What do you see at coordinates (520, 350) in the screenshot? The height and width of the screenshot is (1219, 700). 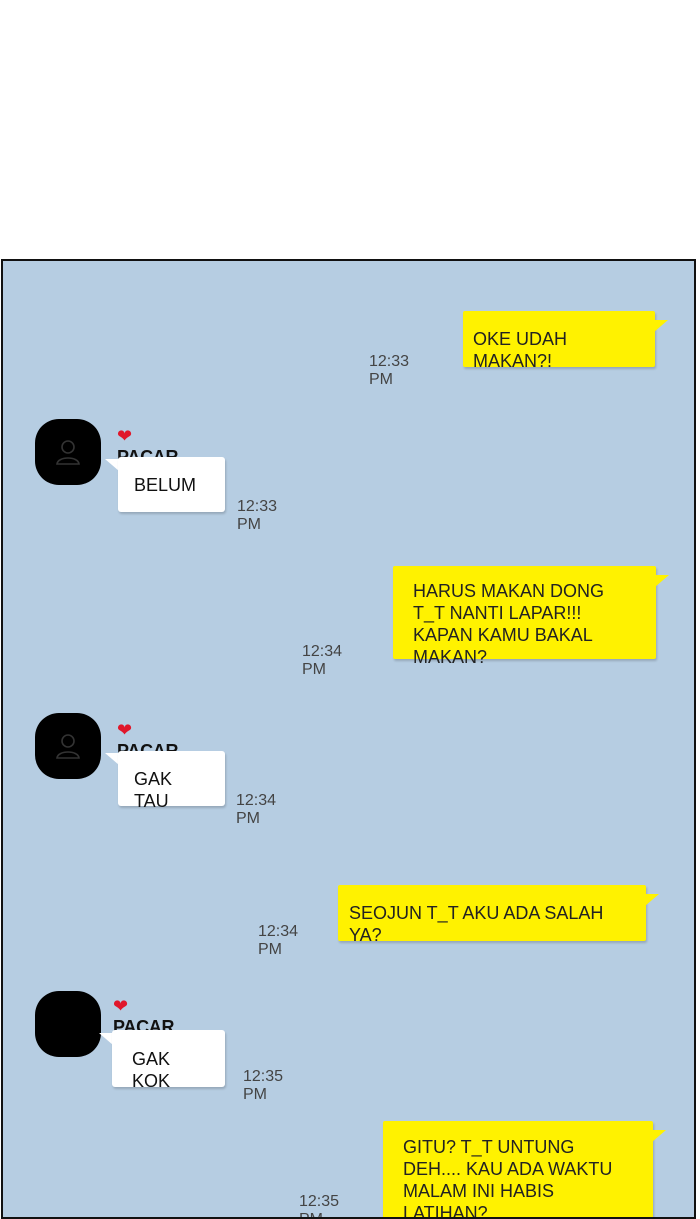 I see `message-text: OKE UDAH MAKAN?!` at bounding box center [520, 350].